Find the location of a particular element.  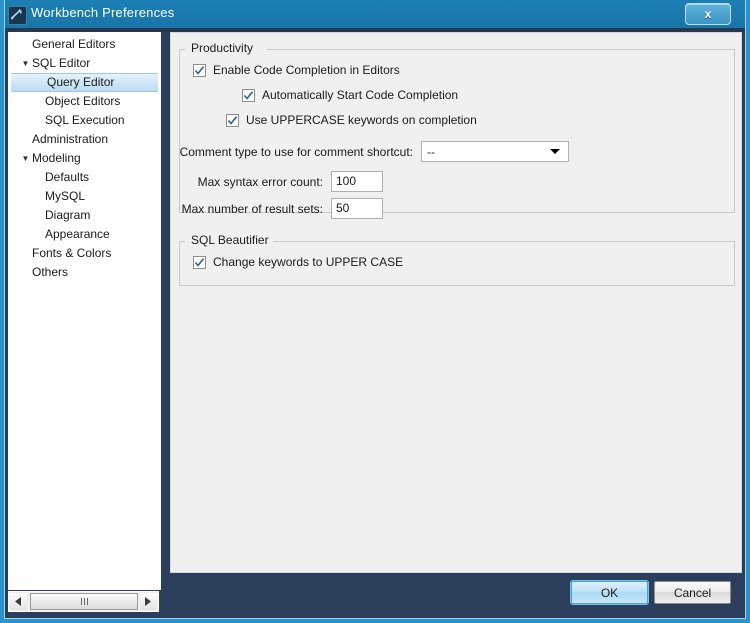

tree-indent: Administration is located at coordinates (58, 139).